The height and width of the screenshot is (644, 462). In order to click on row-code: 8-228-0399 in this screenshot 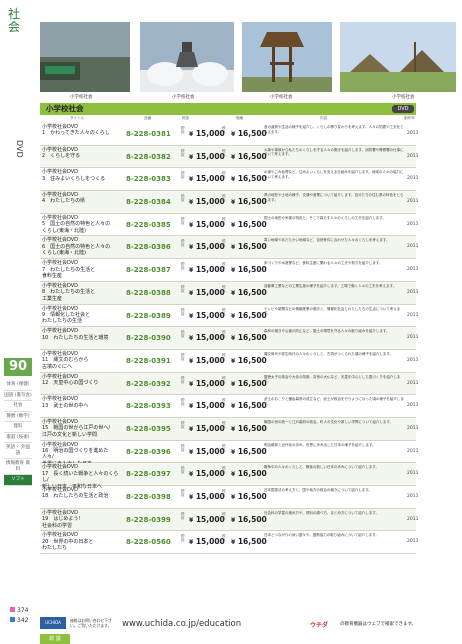, I will do `click(148, 519)`.